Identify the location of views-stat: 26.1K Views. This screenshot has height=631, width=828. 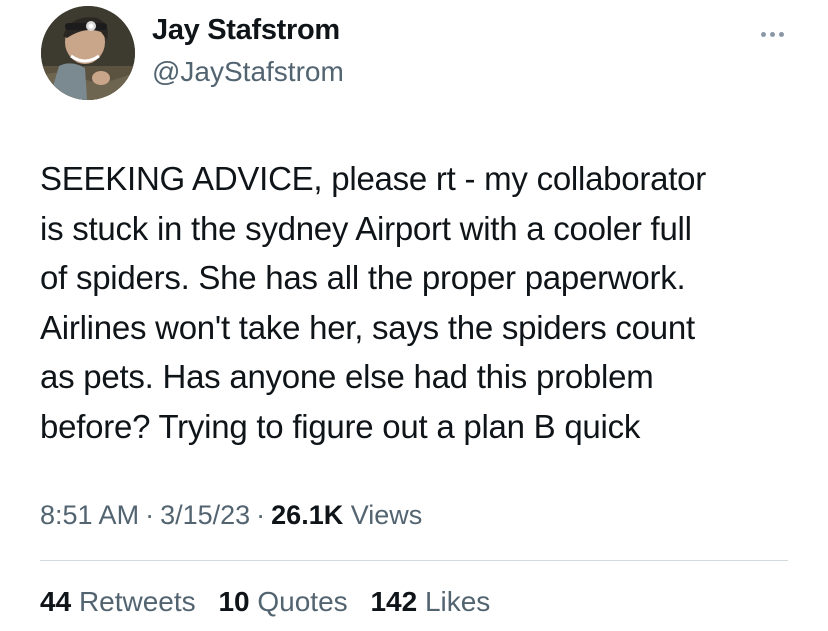
(346, 515).